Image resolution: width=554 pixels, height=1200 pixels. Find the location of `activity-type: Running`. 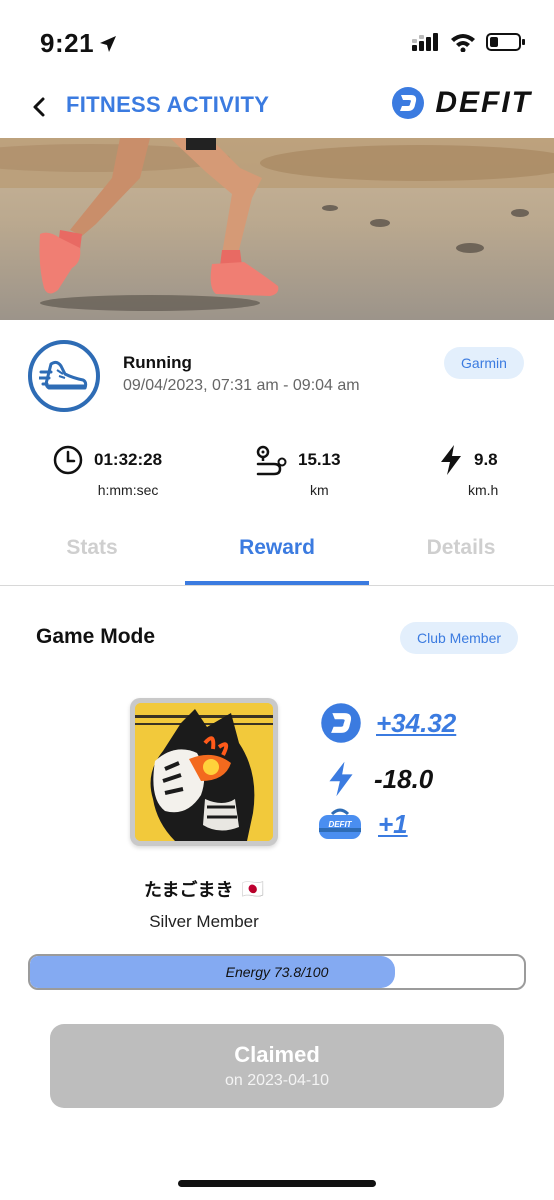

activity-type: Running is located at coordinates (157, 362).